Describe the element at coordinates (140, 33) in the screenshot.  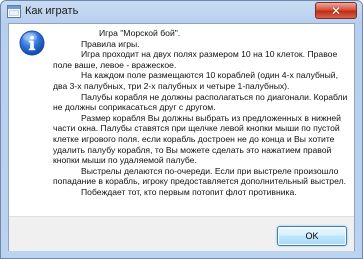
I see `game-title-line: Игра "Морской бой".` at that location.